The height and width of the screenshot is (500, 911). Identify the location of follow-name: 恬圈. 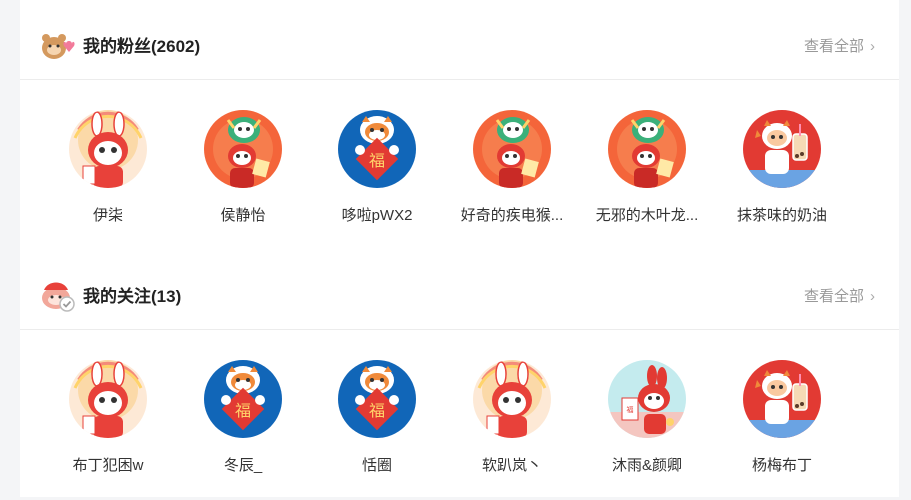
(376, 465).